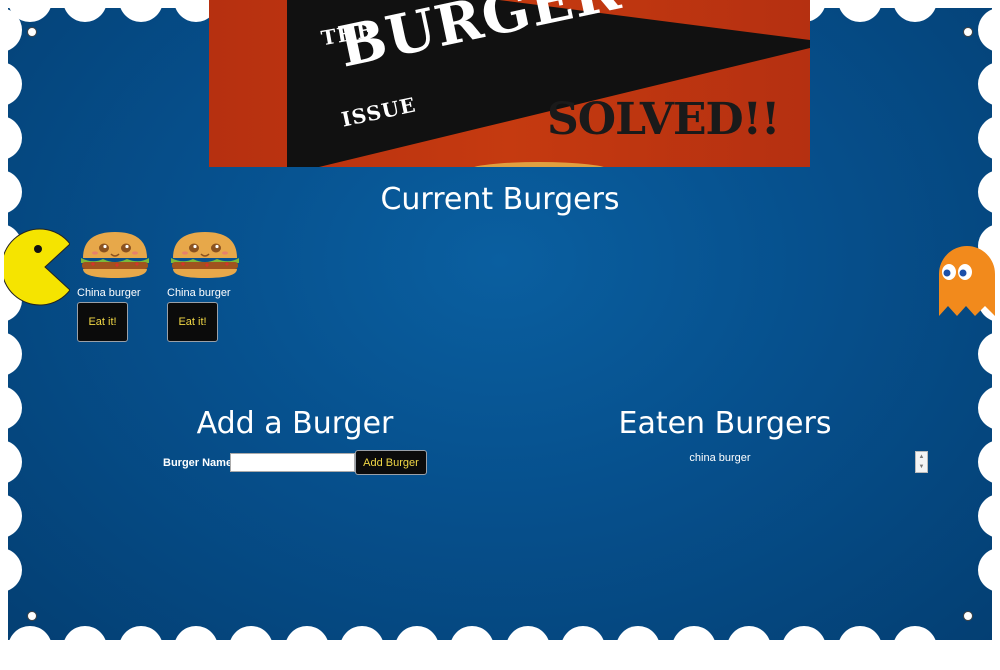  Describe the element at coordinates (500, 199) in the screenshot. I see `current-burgers-title: Current Burgers` at that location.